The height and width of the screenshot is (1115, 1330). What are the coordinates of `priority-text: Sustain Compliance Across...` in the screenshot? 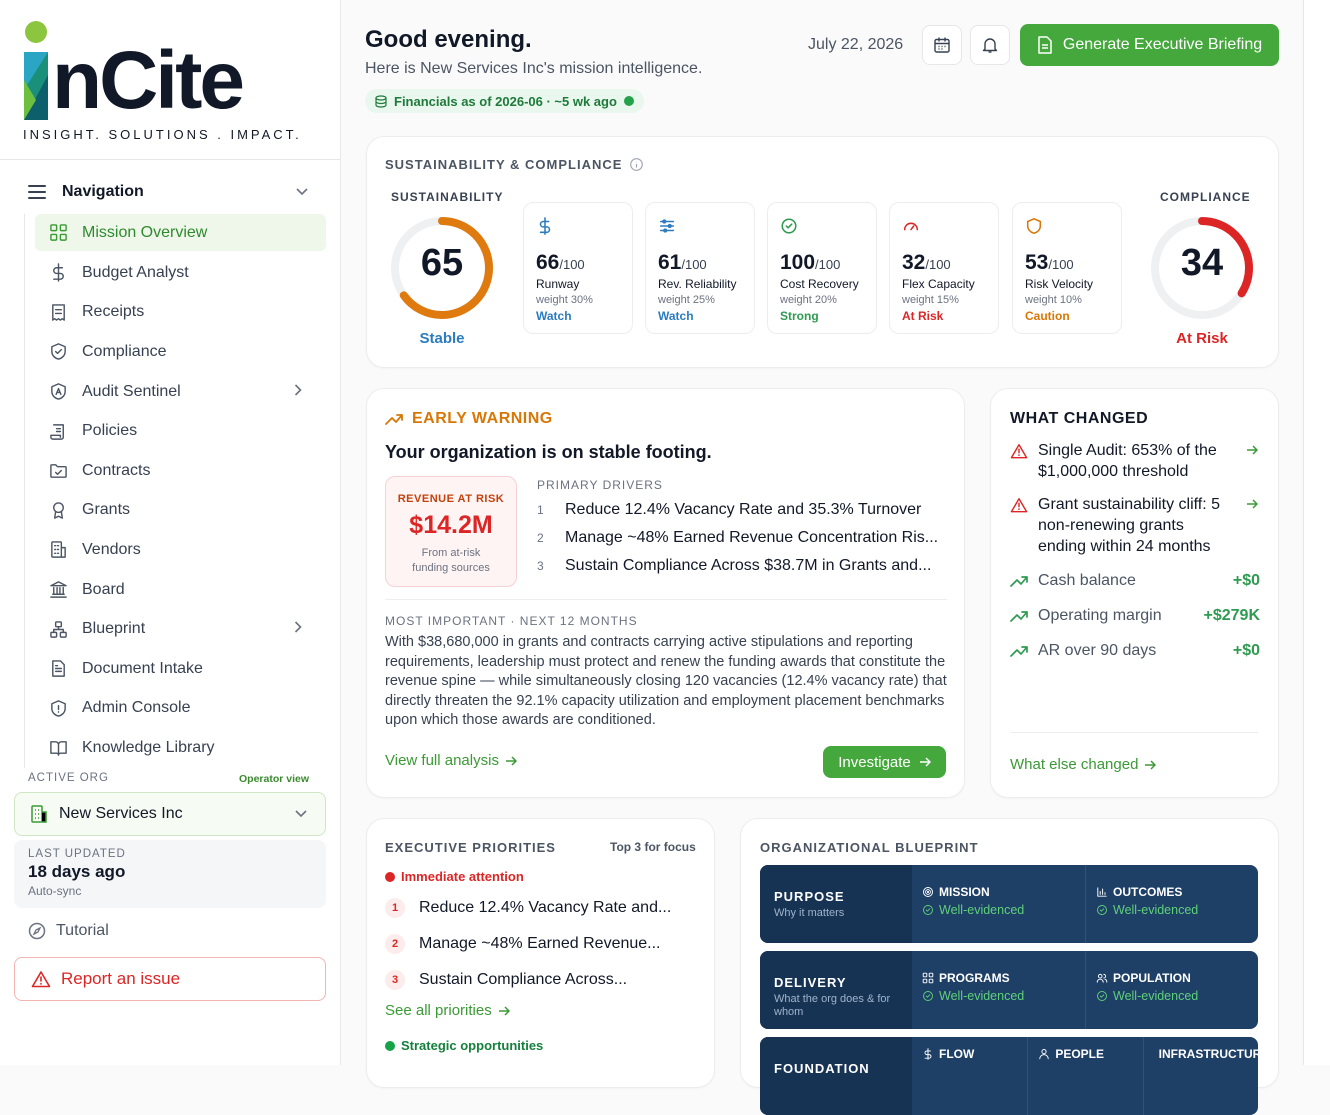 It's located at (523, 979).